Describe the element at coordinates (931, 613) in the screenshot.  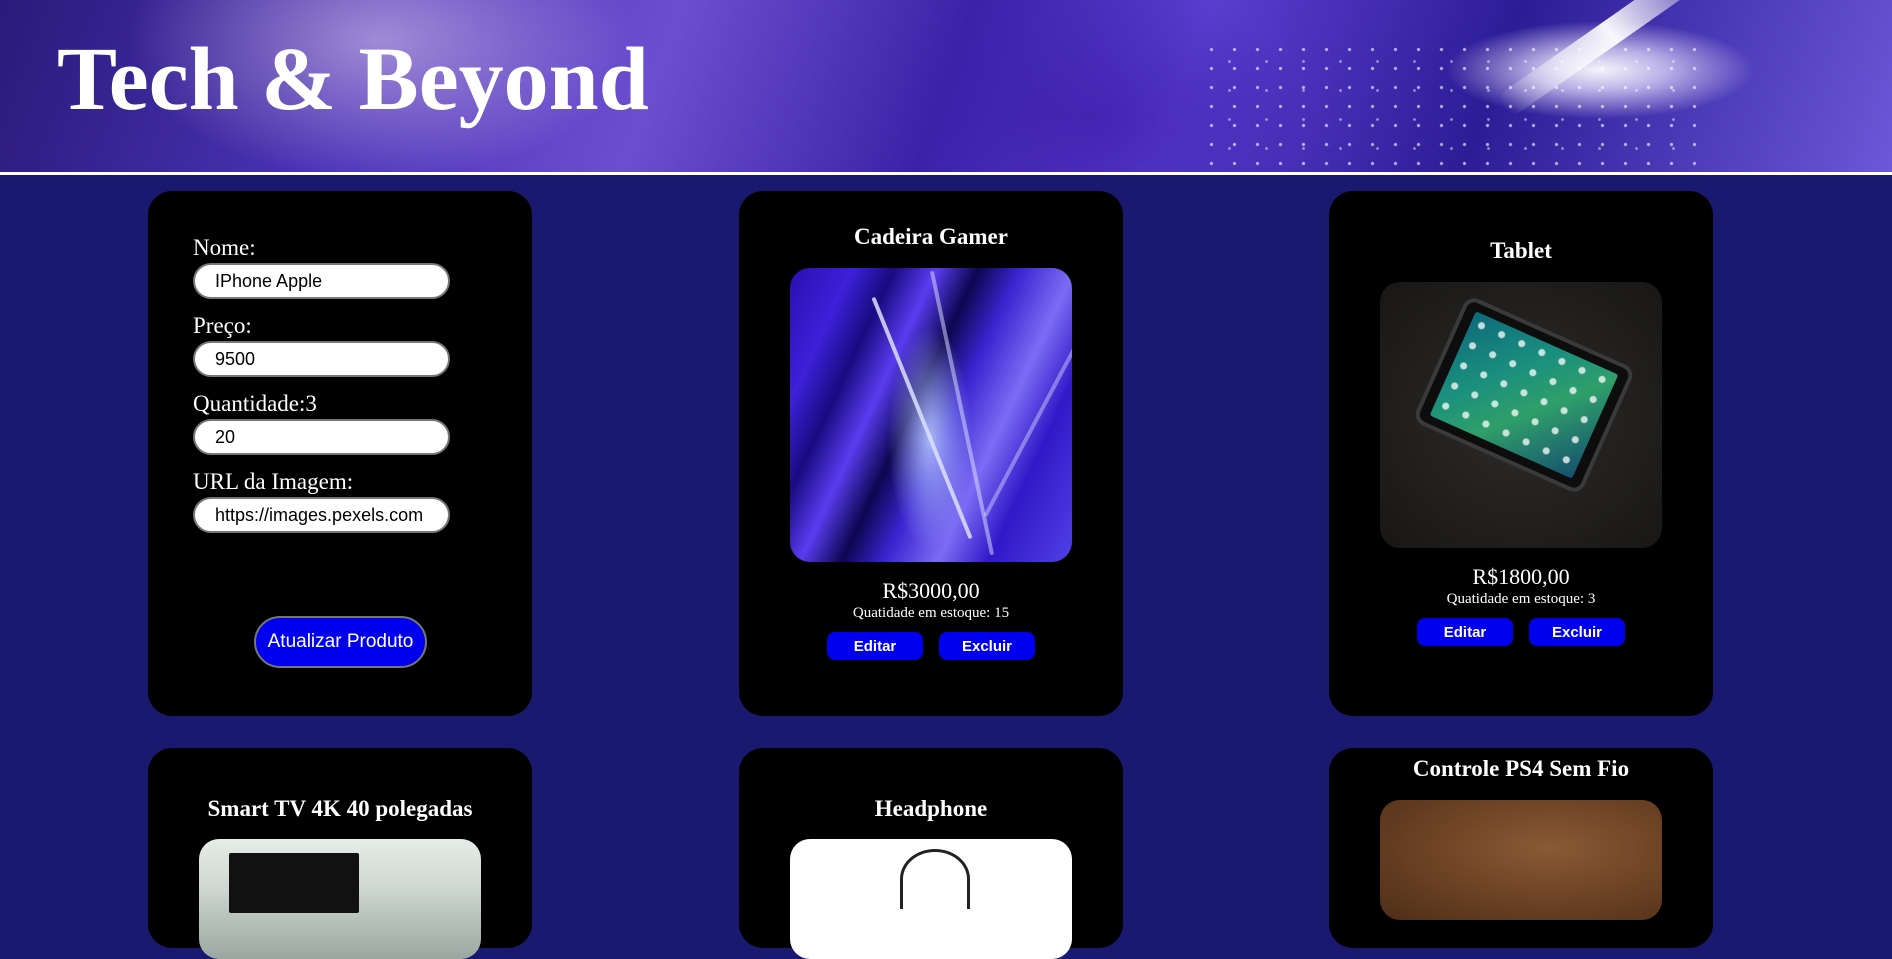
I see `product-stock: Quatidade em estoque: 15` at that location.